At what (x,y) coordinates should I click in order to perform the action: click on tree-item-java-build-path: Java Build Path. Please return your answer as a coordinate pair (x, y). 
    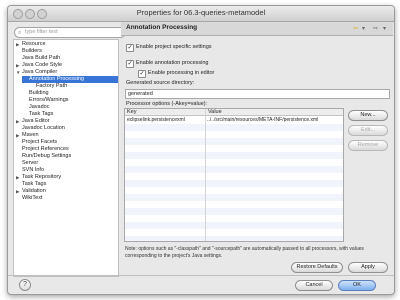
    Looking at the image, I should click on (69, 58).